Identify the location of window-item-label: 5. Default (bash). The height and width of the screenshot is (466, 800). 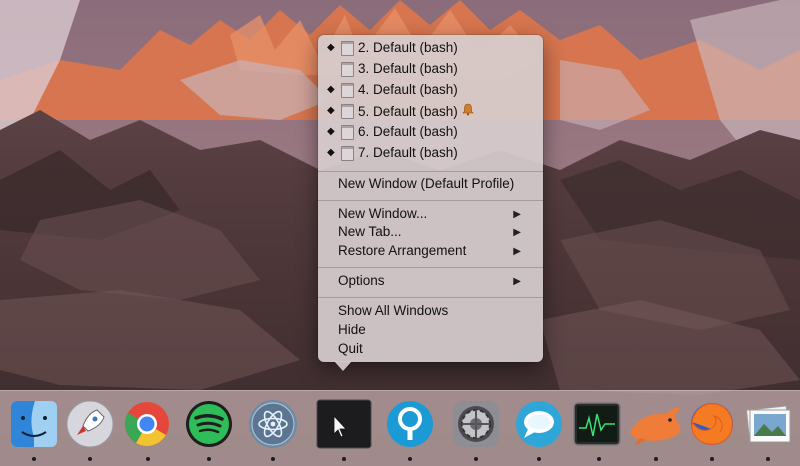
(416, 111).